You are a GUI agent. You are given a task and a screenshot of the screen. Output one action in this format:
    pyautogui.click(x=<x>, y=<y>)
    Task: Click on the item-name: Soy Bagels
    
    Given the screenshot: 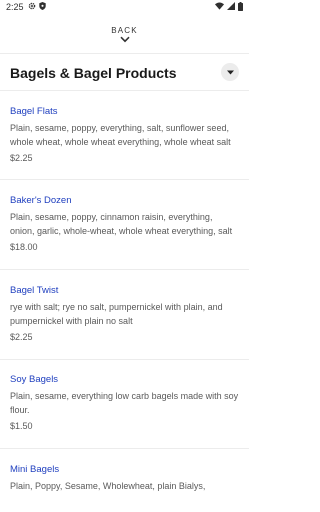 What is the action you would take?
    pyautogui.click(x=124, y=379)
    